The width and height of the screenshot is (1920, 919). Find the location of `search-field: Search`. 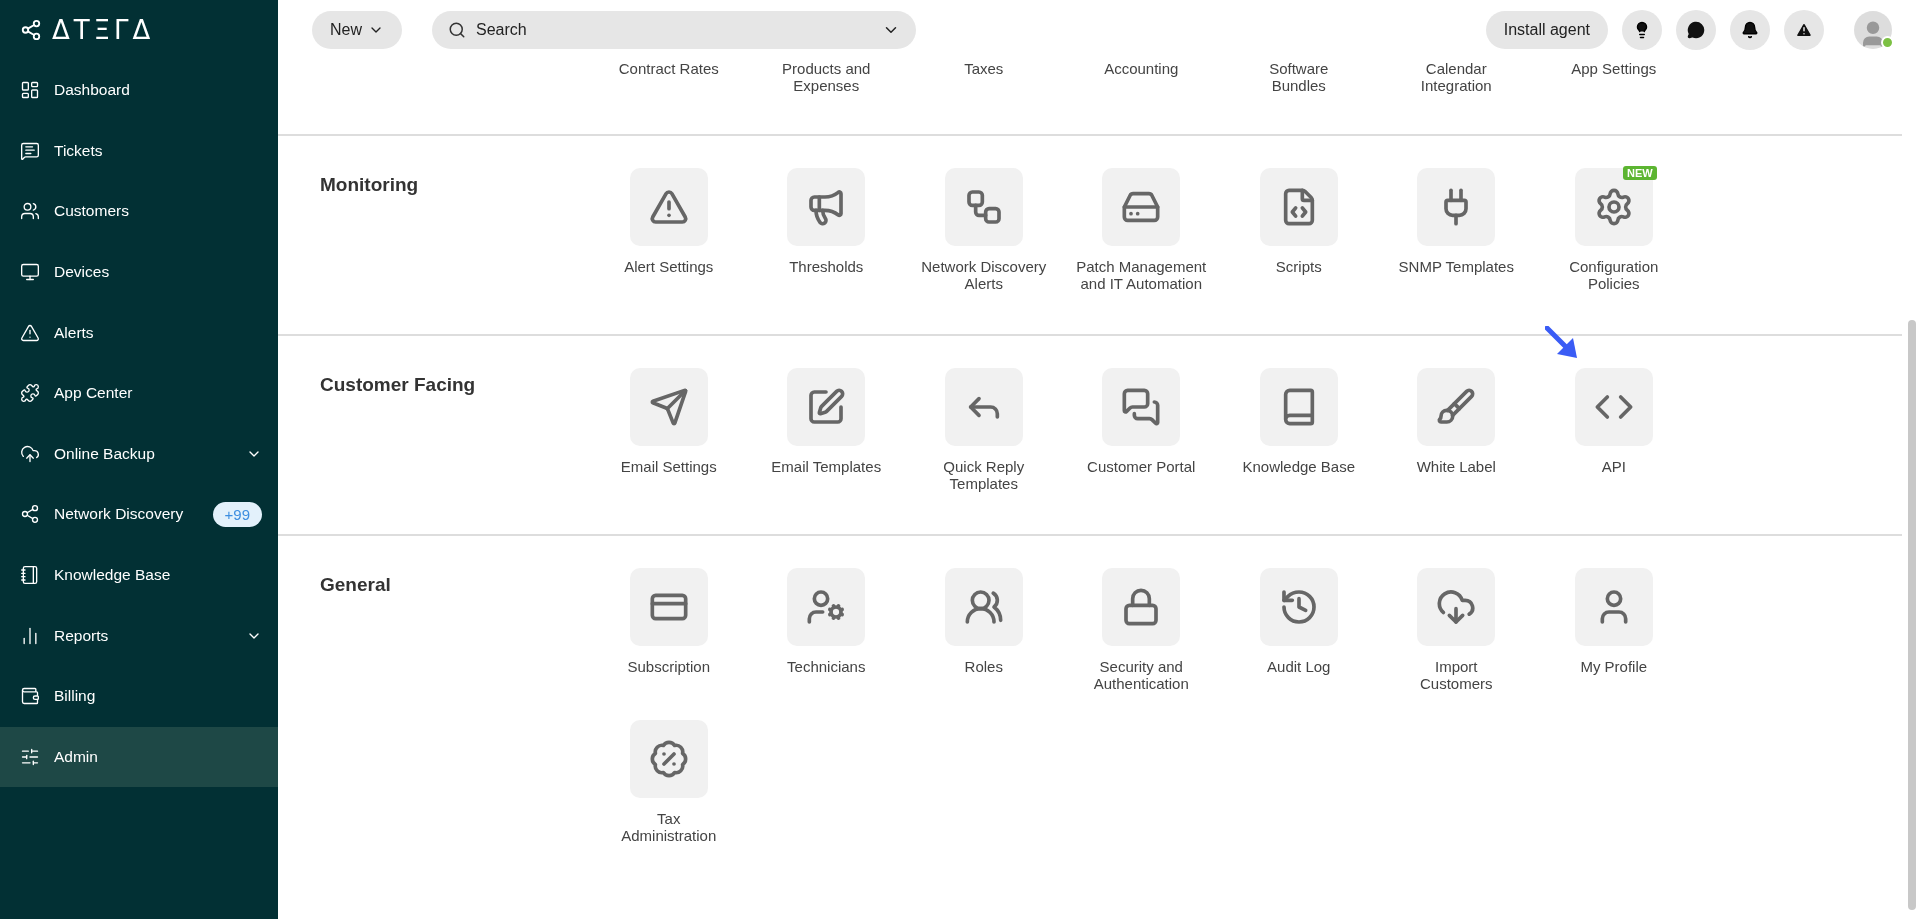

search-field: Search is located at coordinates (674, 30).